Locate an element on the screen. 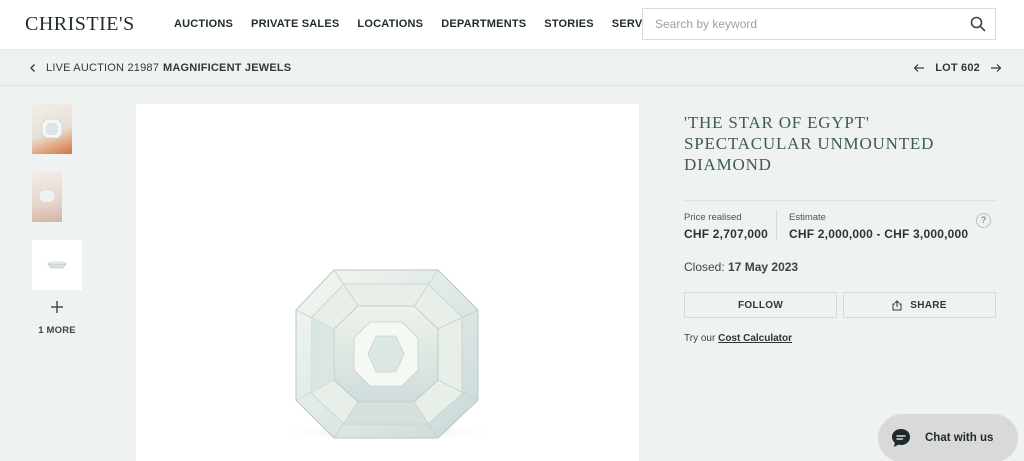 Image resolution: width=1024 pixels, height=461 pixels. cost-calculator-link: Cost Calculator is located at coordinates (755, 338).